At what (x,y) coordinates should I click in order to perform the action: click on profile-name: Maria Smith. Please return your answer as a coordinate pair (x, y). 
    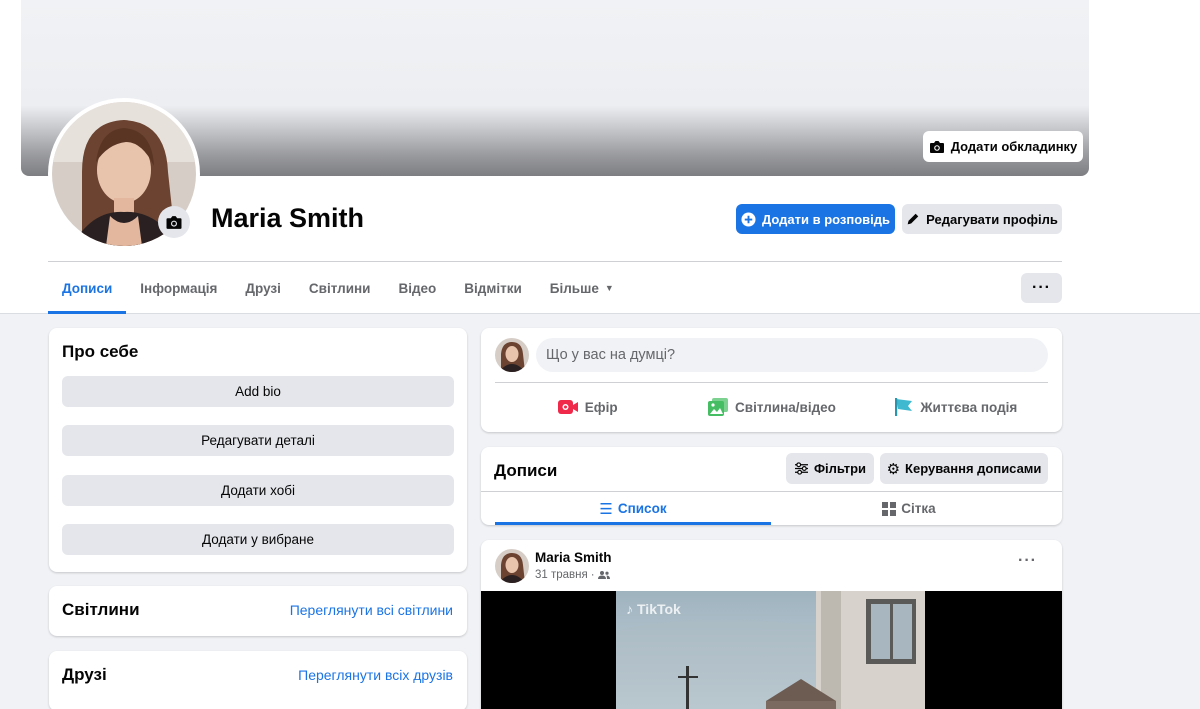
    Looking at the image, I should click on (288, 218).